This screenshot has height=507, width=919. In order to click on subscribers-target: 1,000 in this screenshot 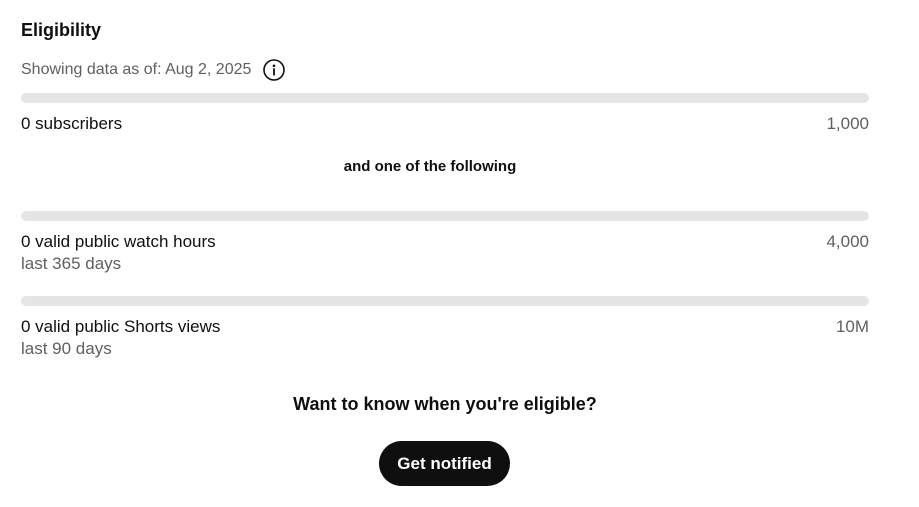, I will do `click(847, 123)`.